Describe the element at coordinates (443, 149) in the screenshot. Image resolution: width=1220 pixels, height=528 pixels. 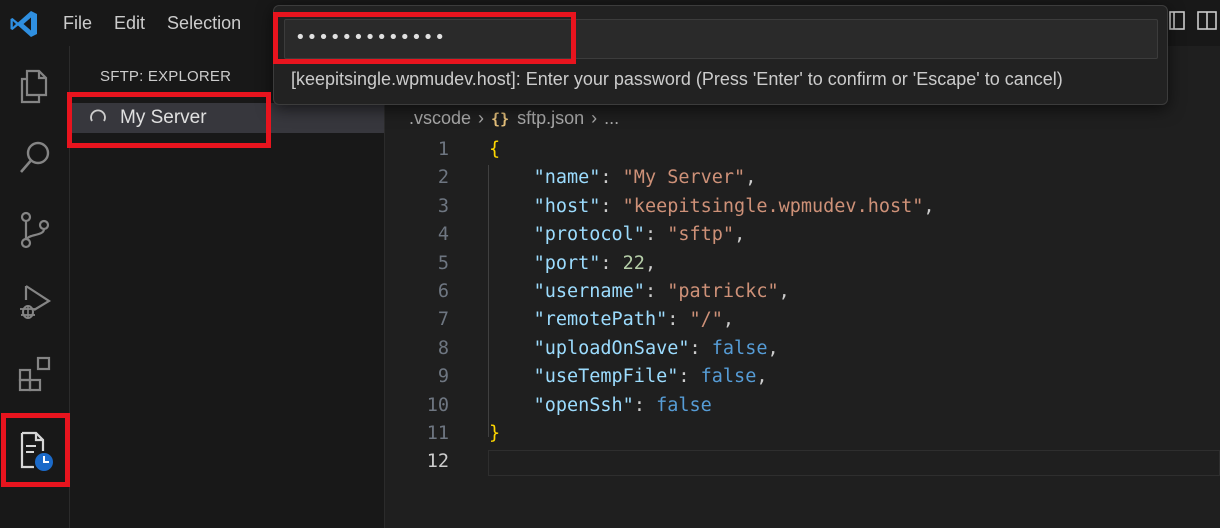
I see `line-number: 1` at that location.